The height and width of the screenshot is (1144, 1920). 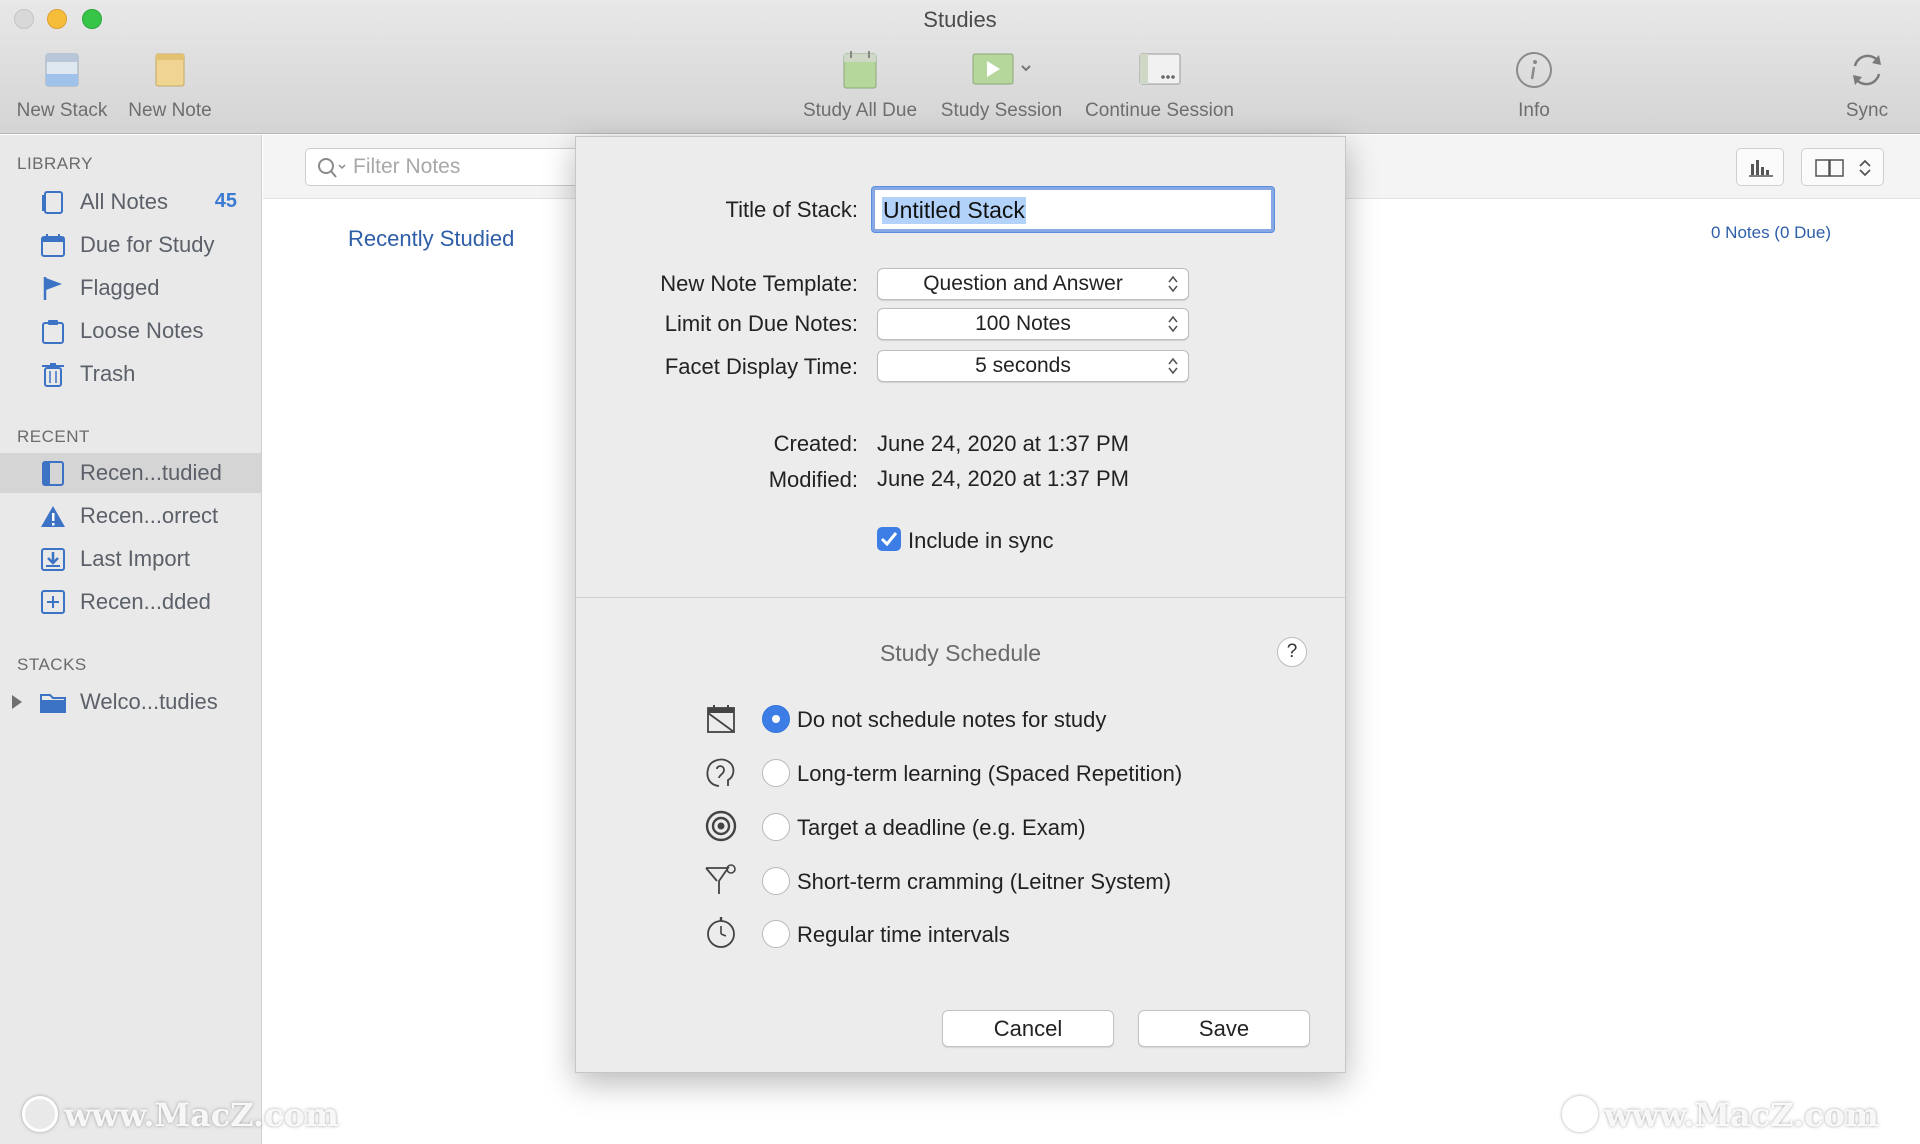 What do you see at coordinates (776, 719) in the screenshot?
I see `schedule-none-radio` at bounding box center [776, 719].